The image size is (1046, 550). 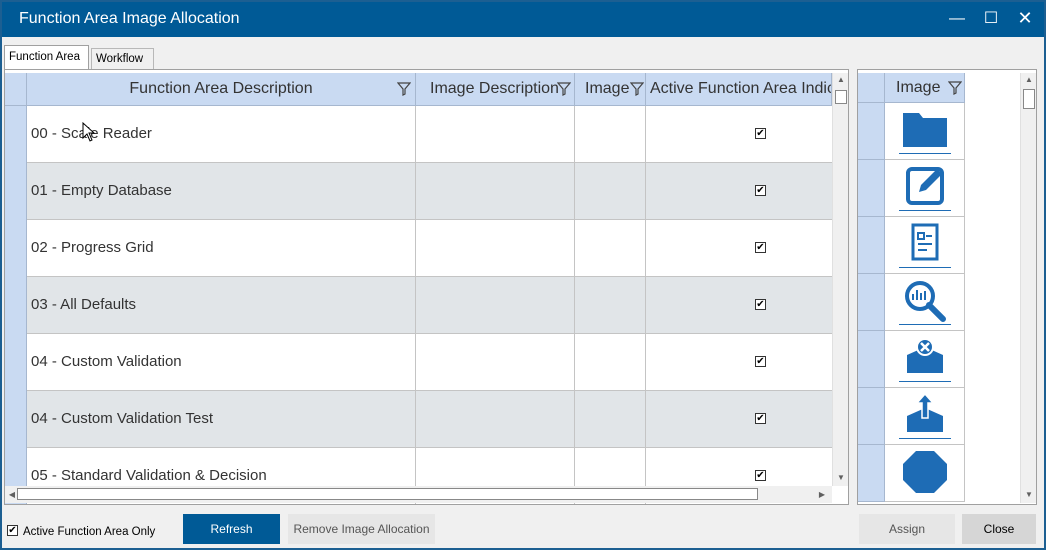 What do you see at coordinates (822, 494) in the screenshot?
I see `scroll-right-arrow-icon: ▶` at bounding box center [822, 494].